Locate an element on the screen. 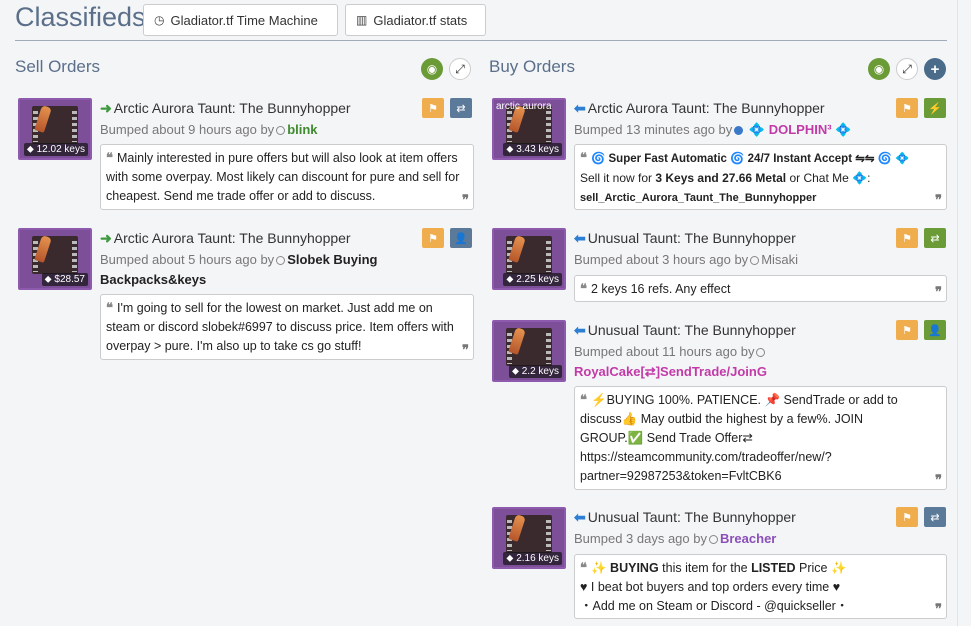  add-order-button: + is located at coordinates (935, 69).